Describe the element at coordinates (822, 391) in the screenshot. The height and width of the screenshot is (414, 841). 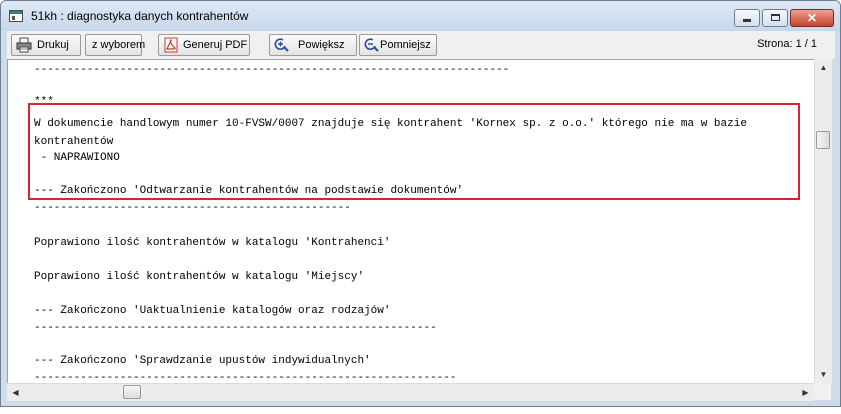
I see `scrollbar-corner` at that location.